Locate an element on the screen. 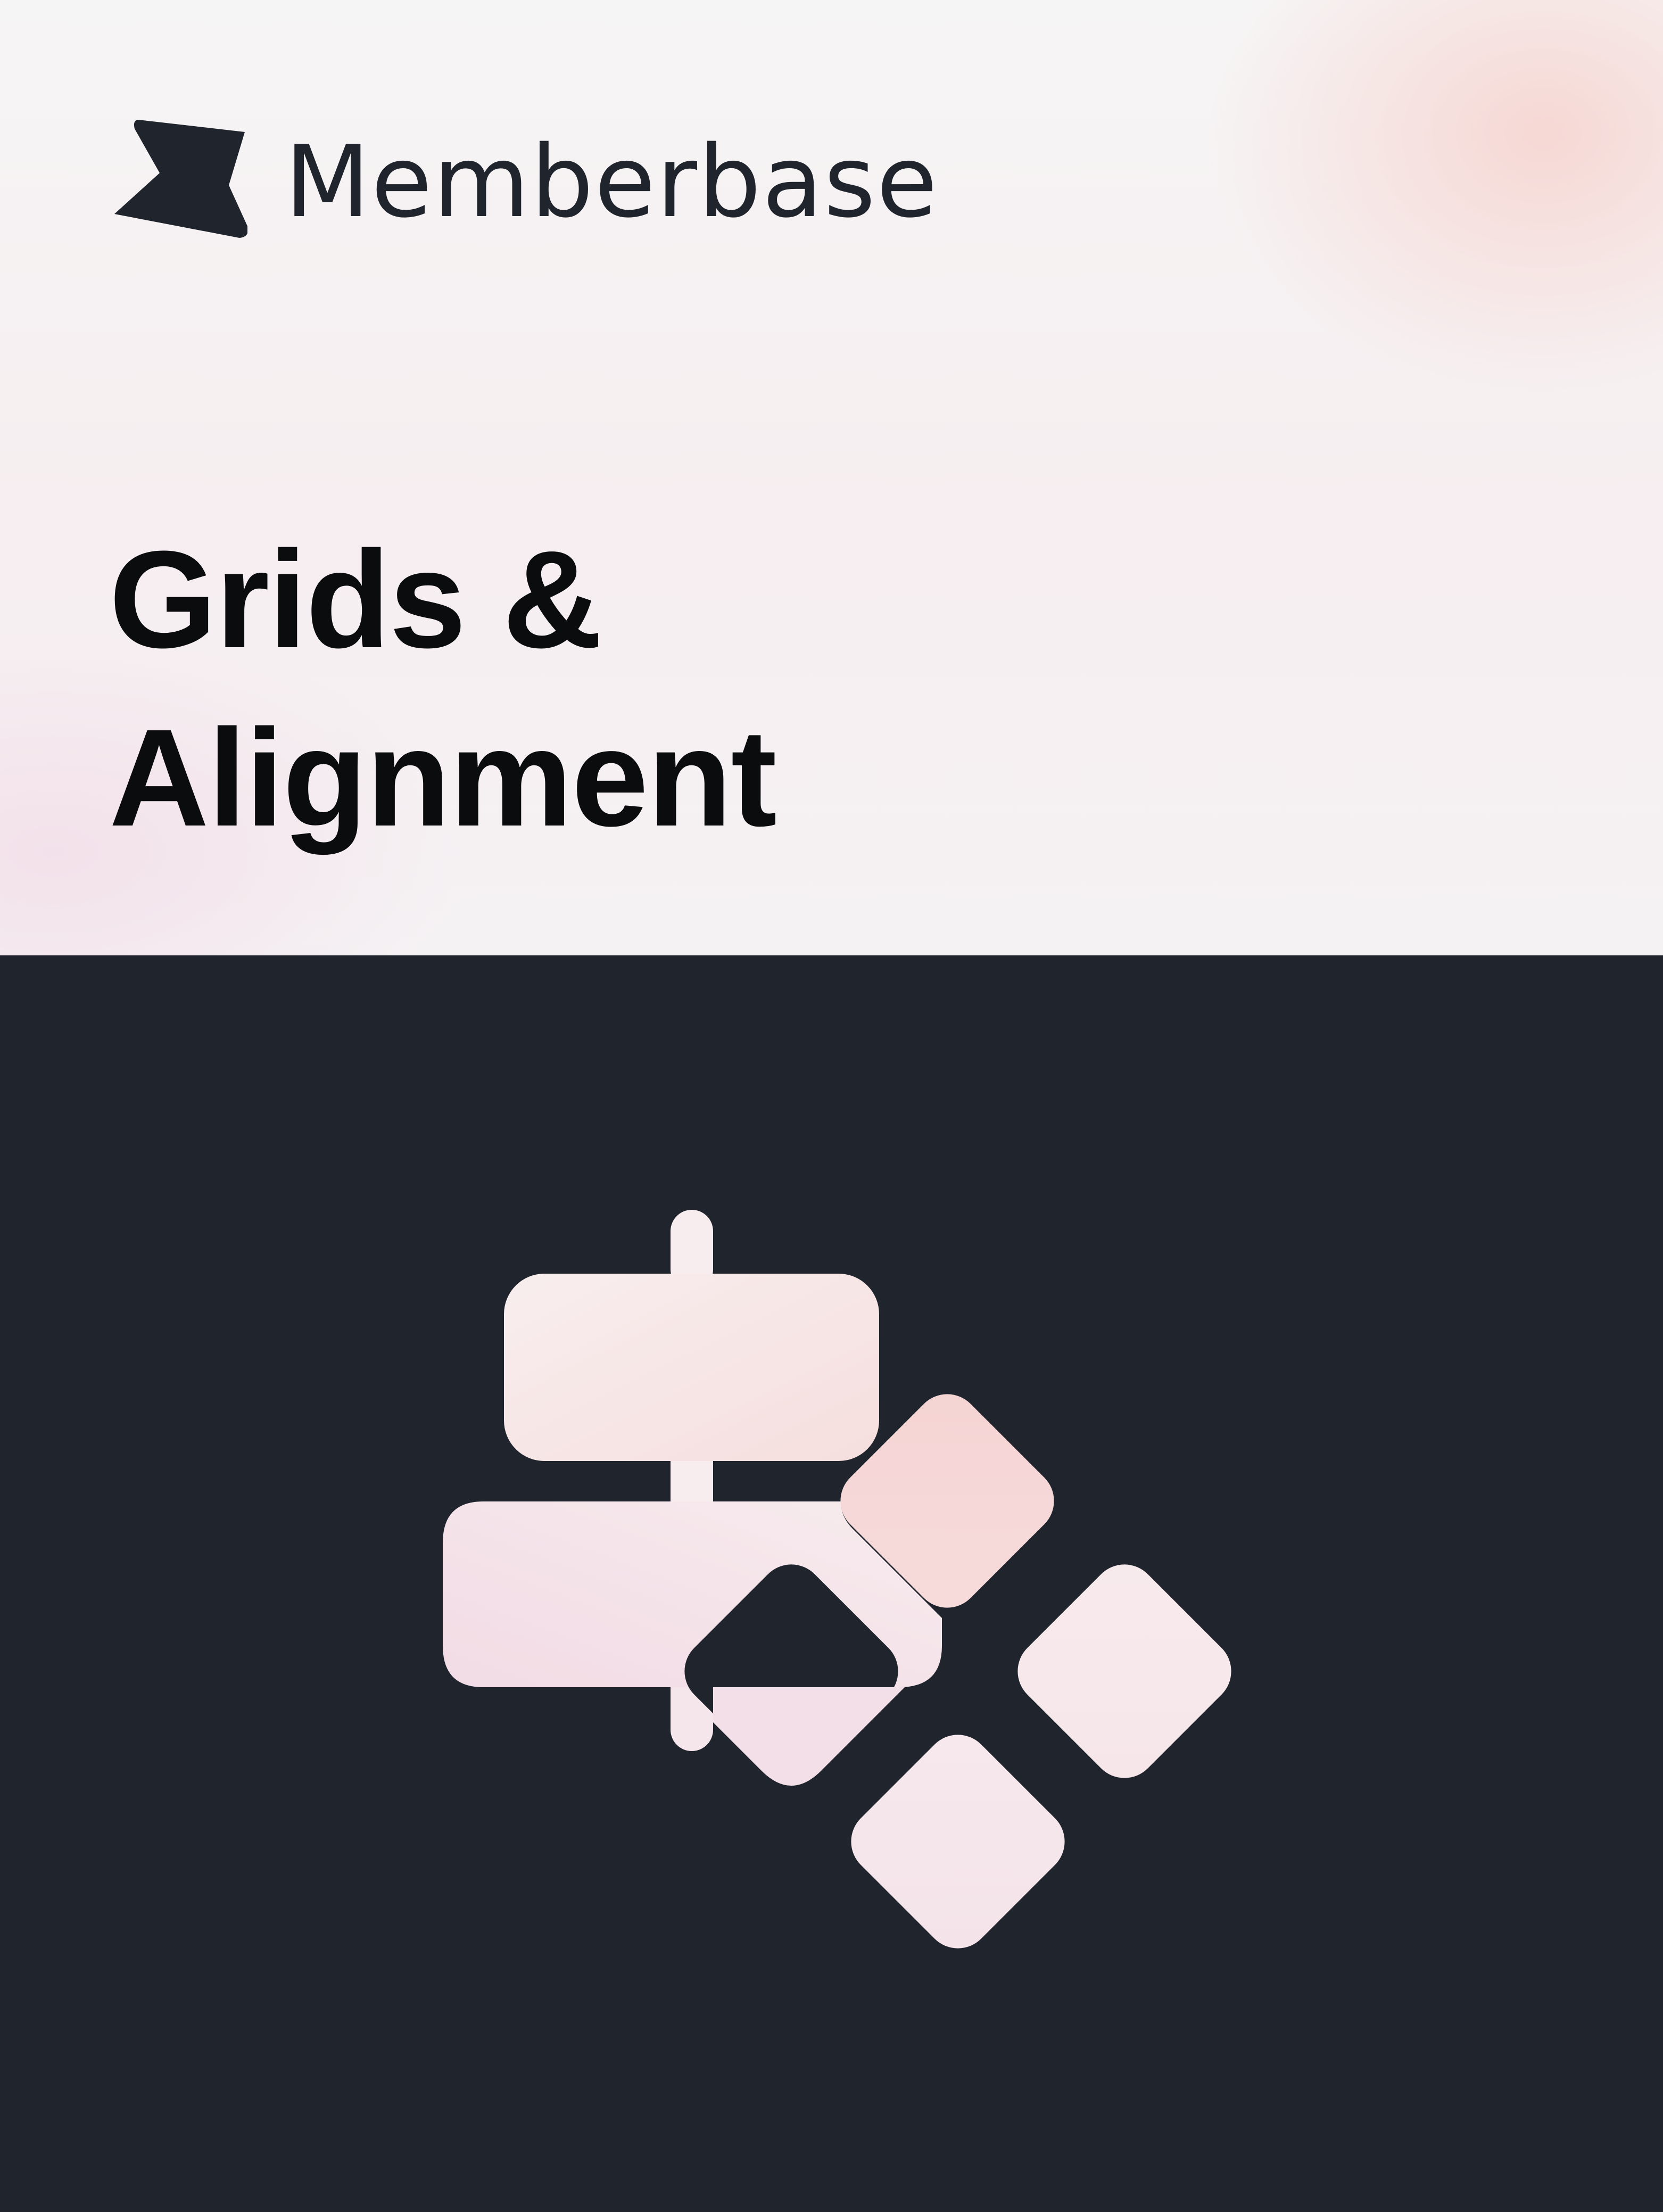 The height and width of the screenshot is (2212, 1663). diamond-center-lower-half is located at coordinates (809, 1736).